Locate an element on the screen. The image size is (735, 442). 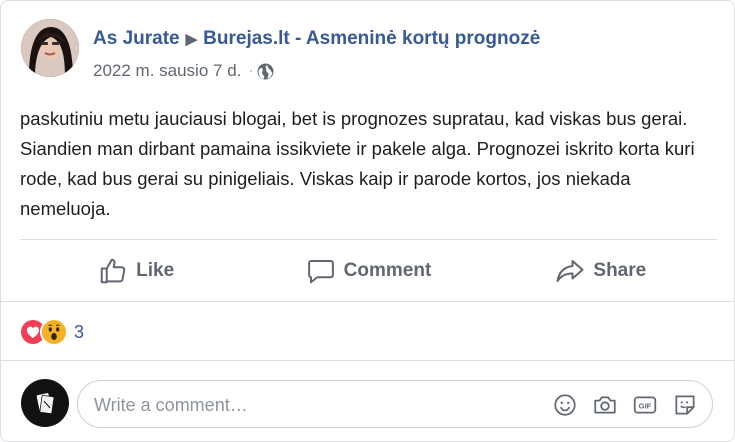
post-meta: 2022 m. sausio 7 d. · is located at coordinates (183, 71).